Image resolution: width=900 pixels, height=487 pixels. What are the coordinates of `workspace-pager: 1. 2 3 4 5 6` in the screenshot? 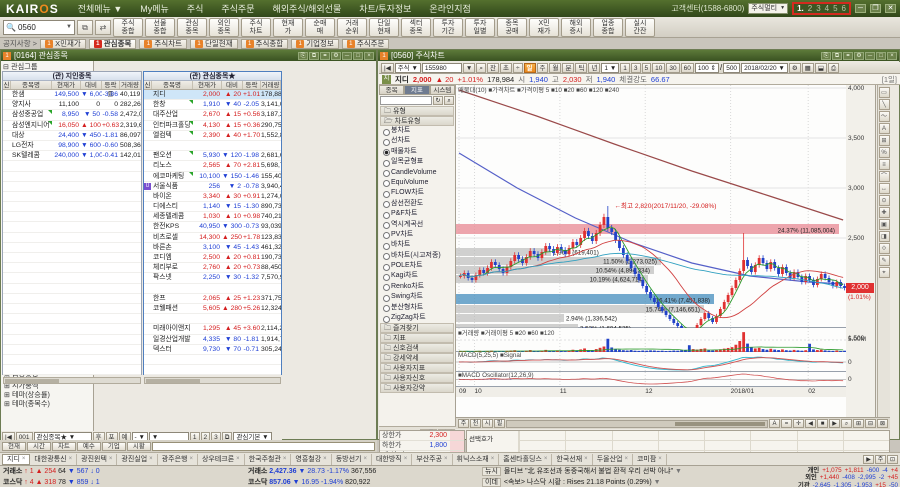 It's located at (821, 8).